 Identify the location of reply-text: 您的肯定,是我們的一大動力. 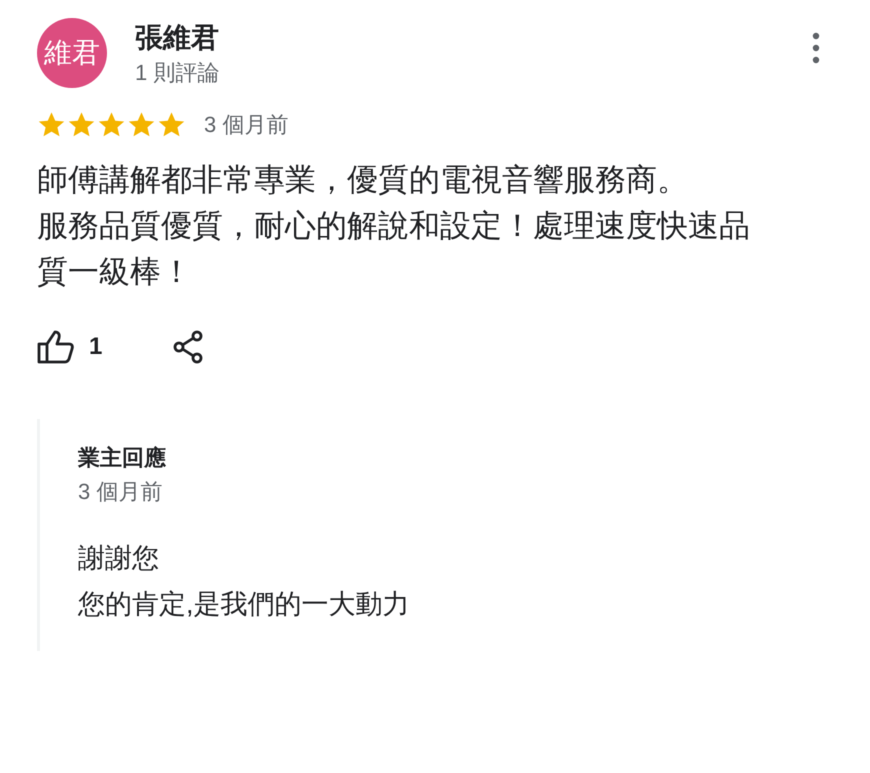
(244, 604).